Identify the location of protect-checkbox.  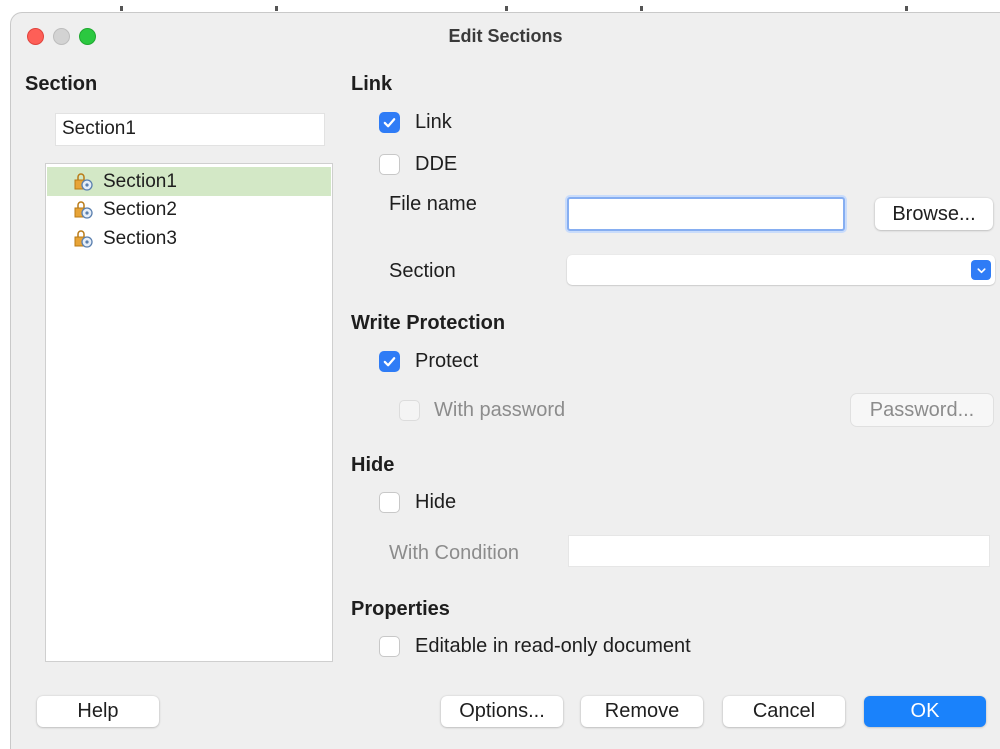
(389, 361).